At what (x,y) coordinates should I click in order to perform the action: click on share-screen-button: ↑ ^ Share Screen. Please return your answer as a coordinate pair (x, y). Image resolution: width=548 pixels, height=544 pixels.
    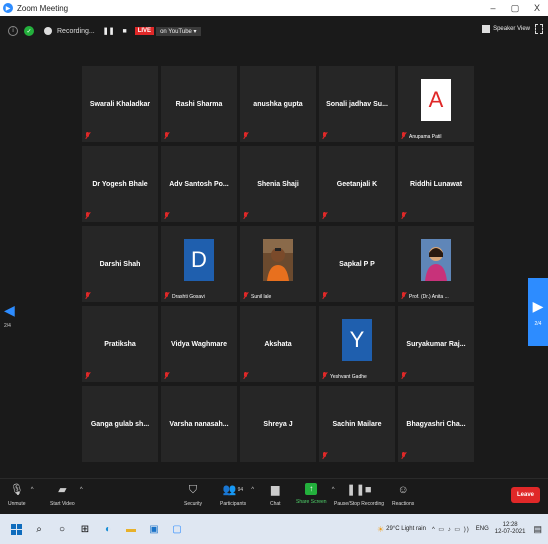
    Looking at the image, I should click on (315, 494).